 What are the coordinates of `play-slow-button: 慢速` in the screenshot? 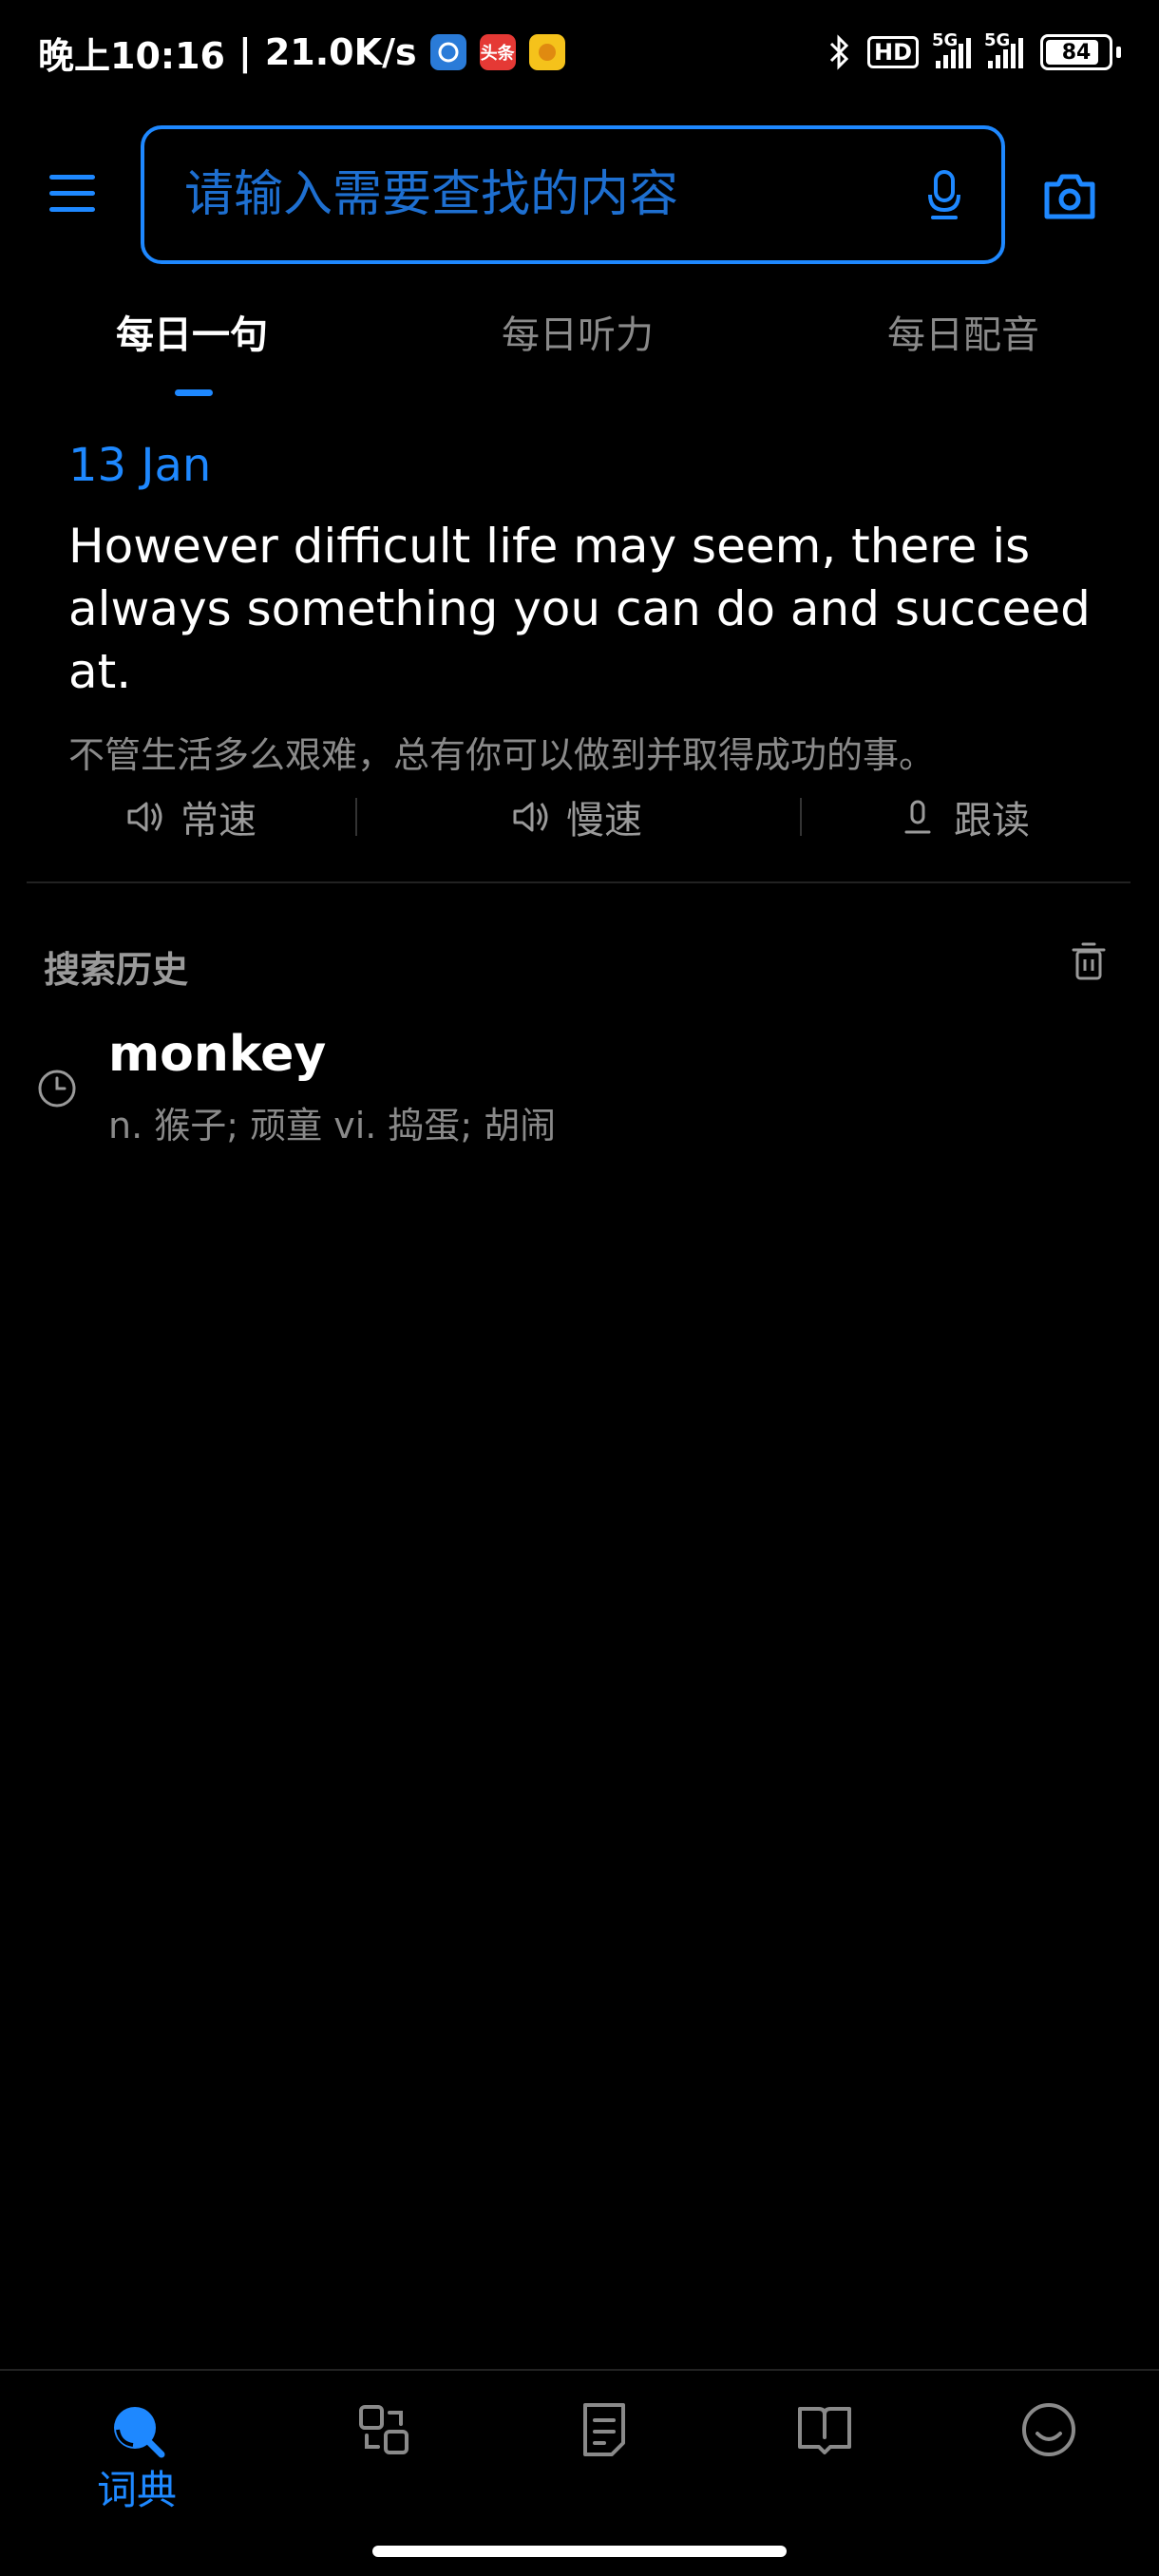 It's located at (575, 816).